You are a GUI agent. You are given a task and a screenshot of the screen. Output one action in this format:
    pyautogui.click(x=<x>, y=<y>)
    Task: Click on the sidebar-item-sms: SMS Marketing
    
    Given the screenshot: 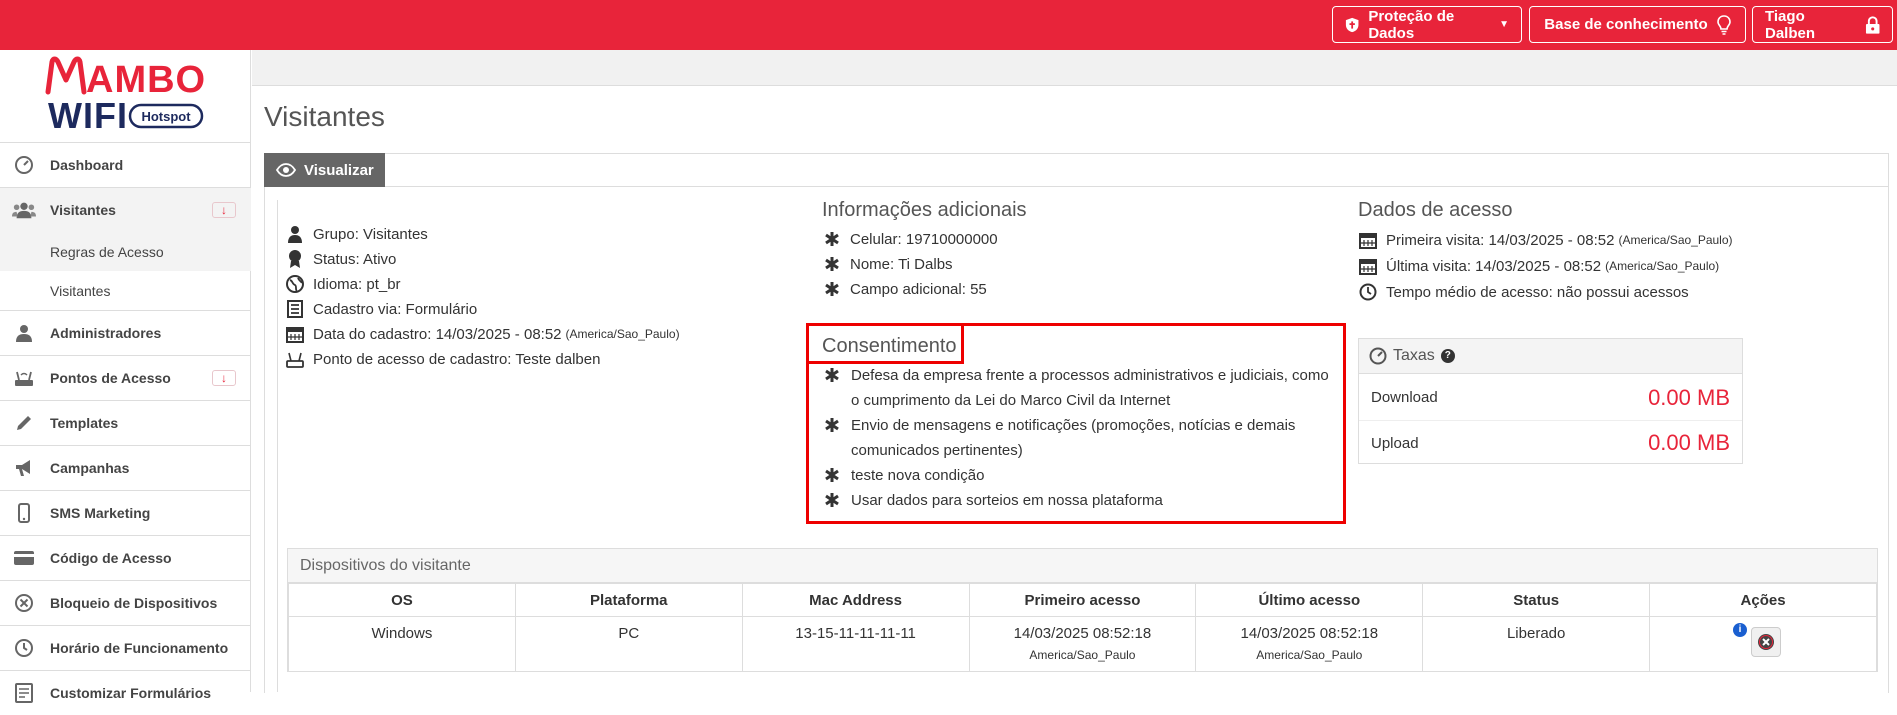 What is the action you would take?
    pyautogui.click(x=125, y=512)
    